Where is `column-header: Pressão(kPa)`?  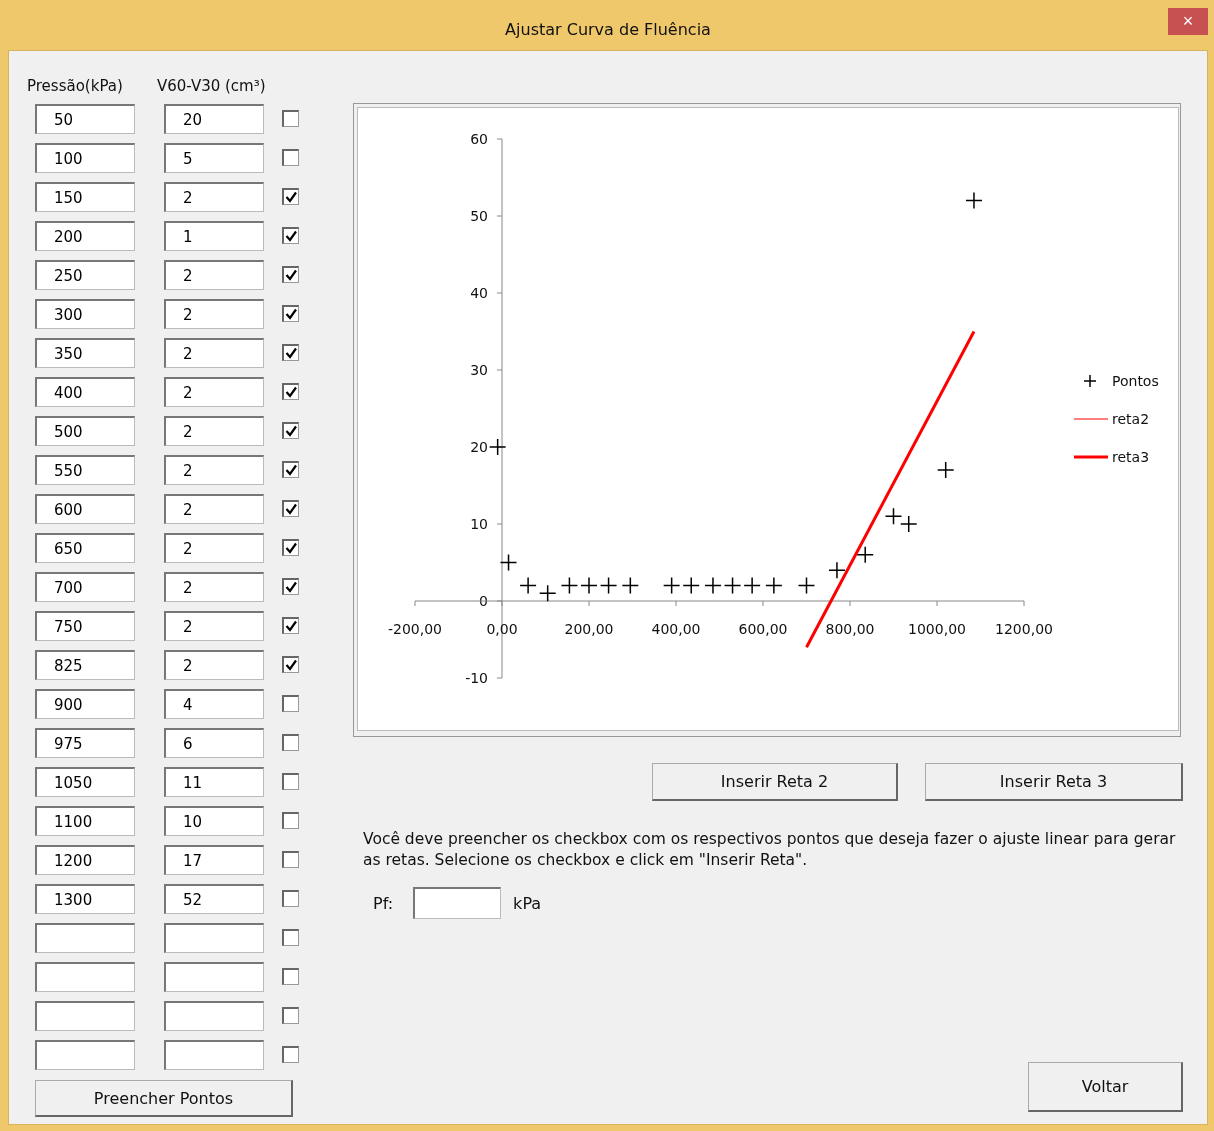
column-header: Pressão(kPa) is located at coordinates (75, 87).